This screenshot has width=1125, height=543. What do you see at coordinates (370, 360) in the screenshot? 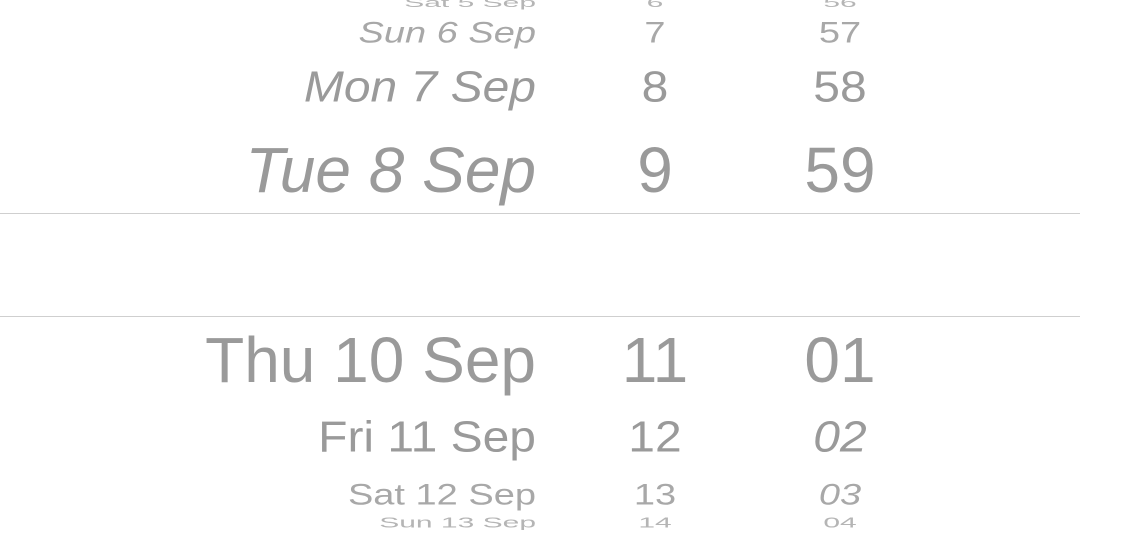
I see `date-option: Thu 10 Sep` at bounding box center [370, 360].